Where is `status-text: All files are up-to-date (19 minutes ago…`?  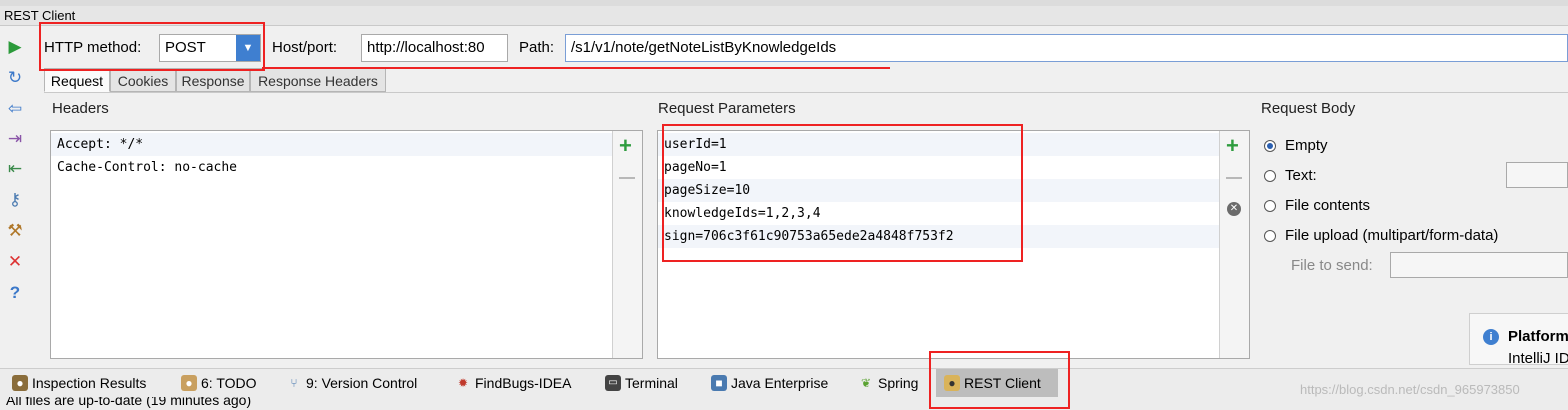
status-text: All files are up-to-date (19 minutes ago… is located at coordinates (129, 402).